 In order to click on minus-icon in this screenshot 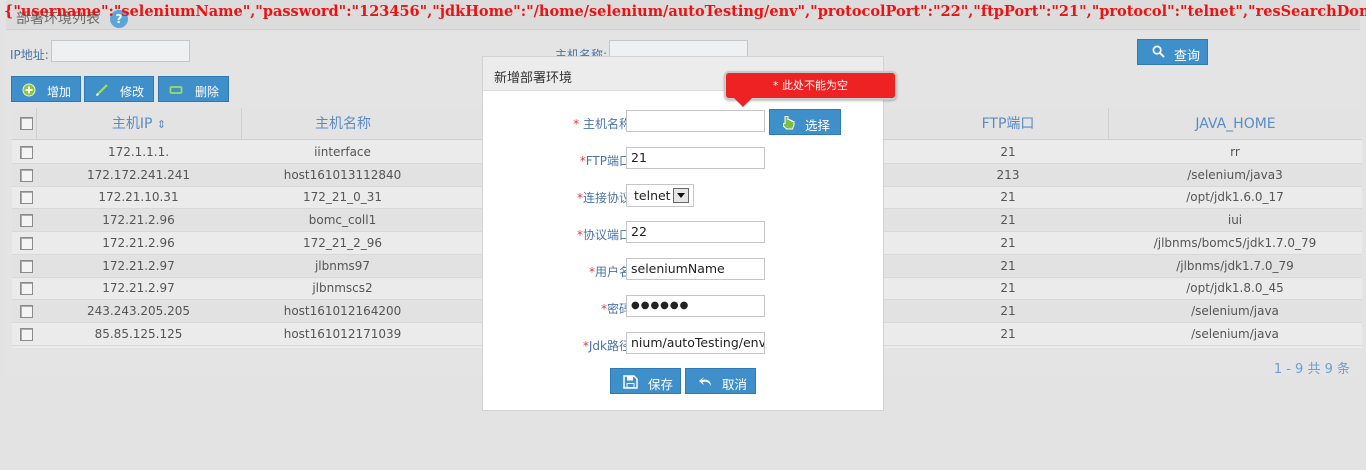, I will do `click(176, 90)`.